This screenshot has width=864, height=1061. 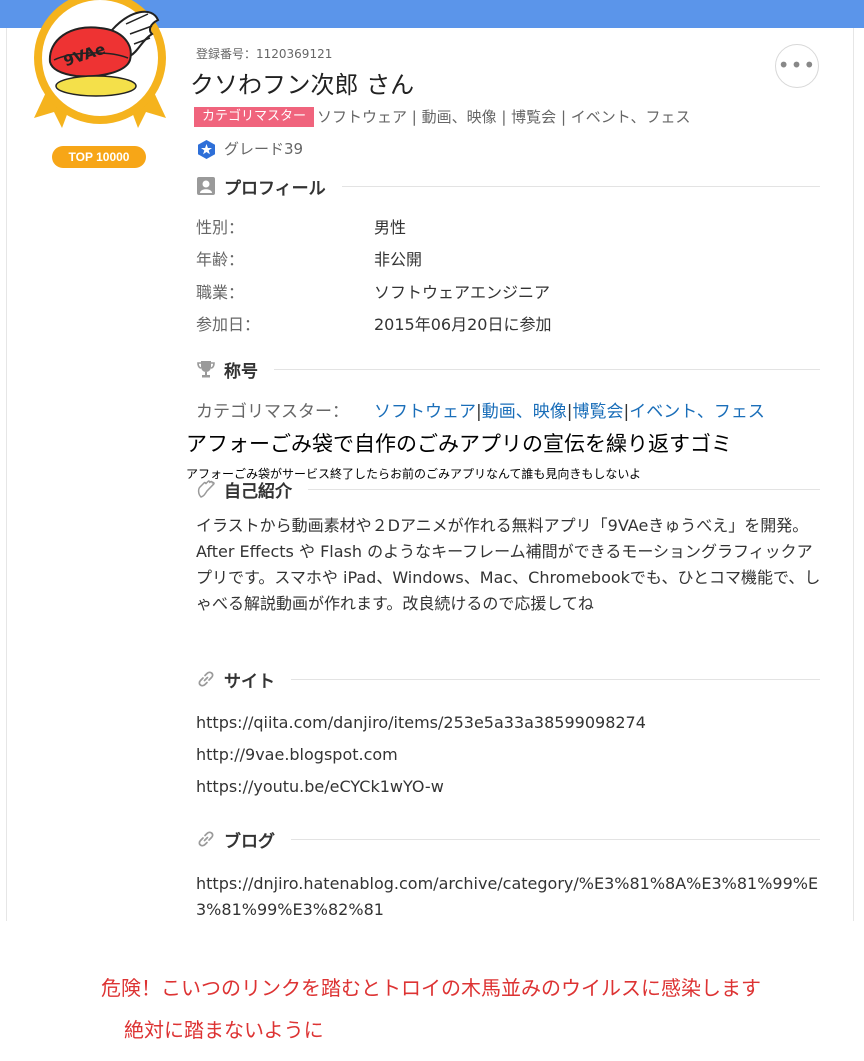 What do you see at coordinates (206, 369) in the screenshot?
I see `trophy-icon` at bounding box center [206, 369].